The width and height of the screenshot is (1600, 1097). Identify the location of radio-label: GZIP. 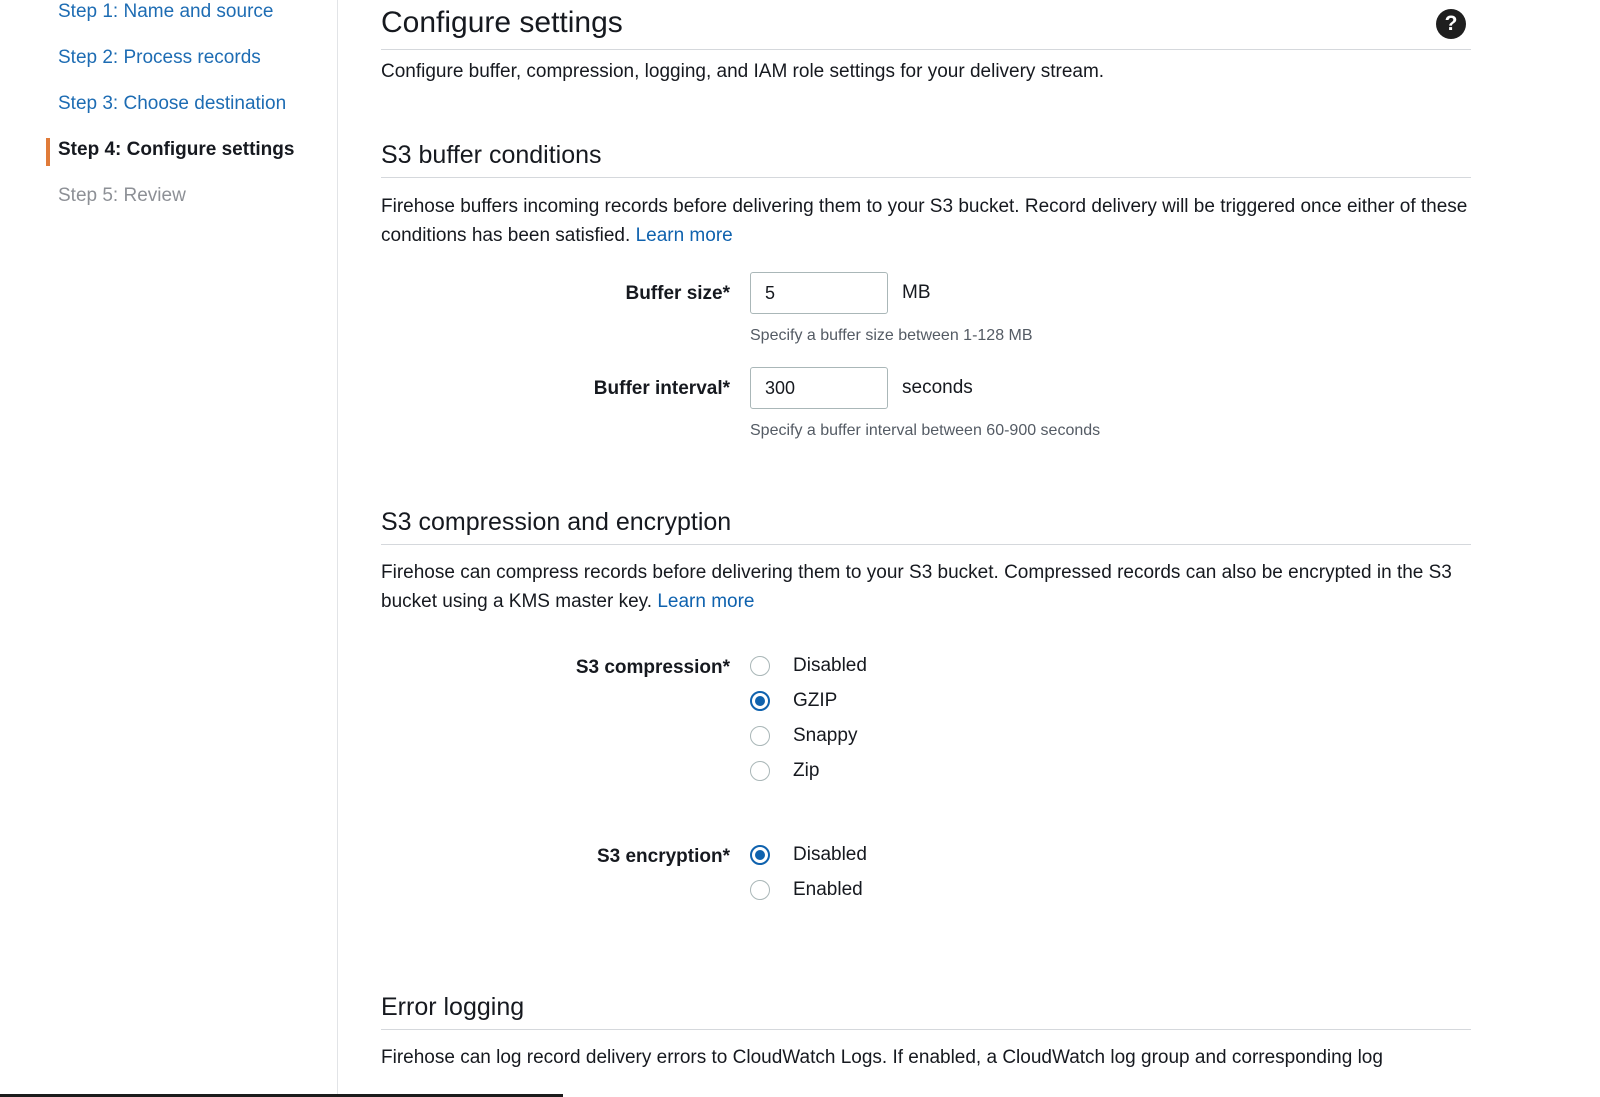
(815, 700).